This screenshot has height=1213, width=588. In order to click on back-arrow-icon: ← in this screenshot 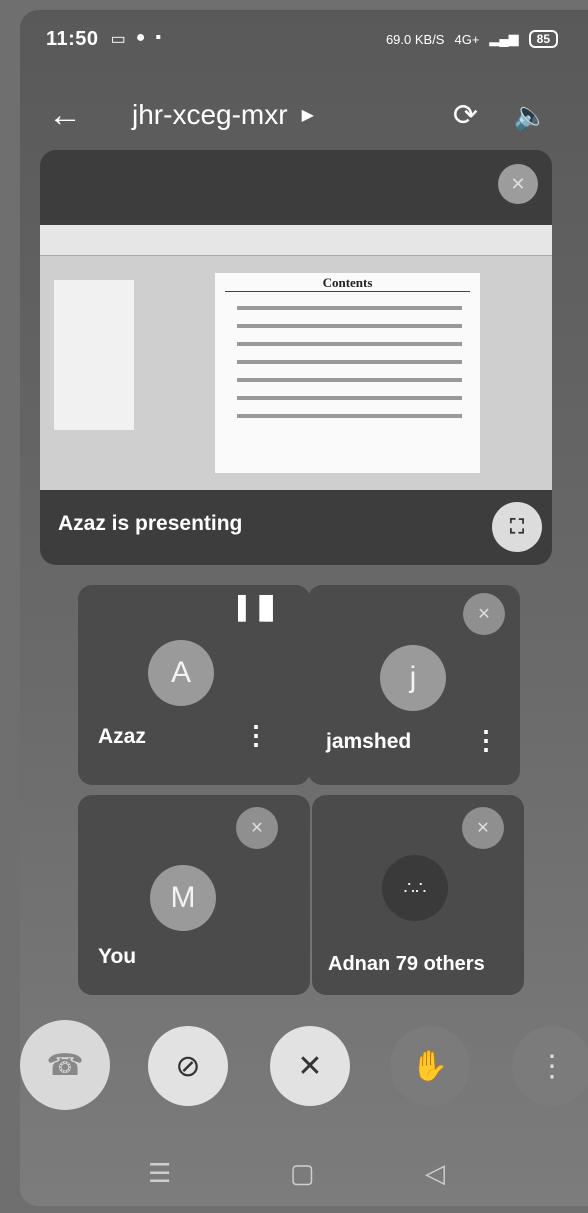, I will do `click(65, 115)`.